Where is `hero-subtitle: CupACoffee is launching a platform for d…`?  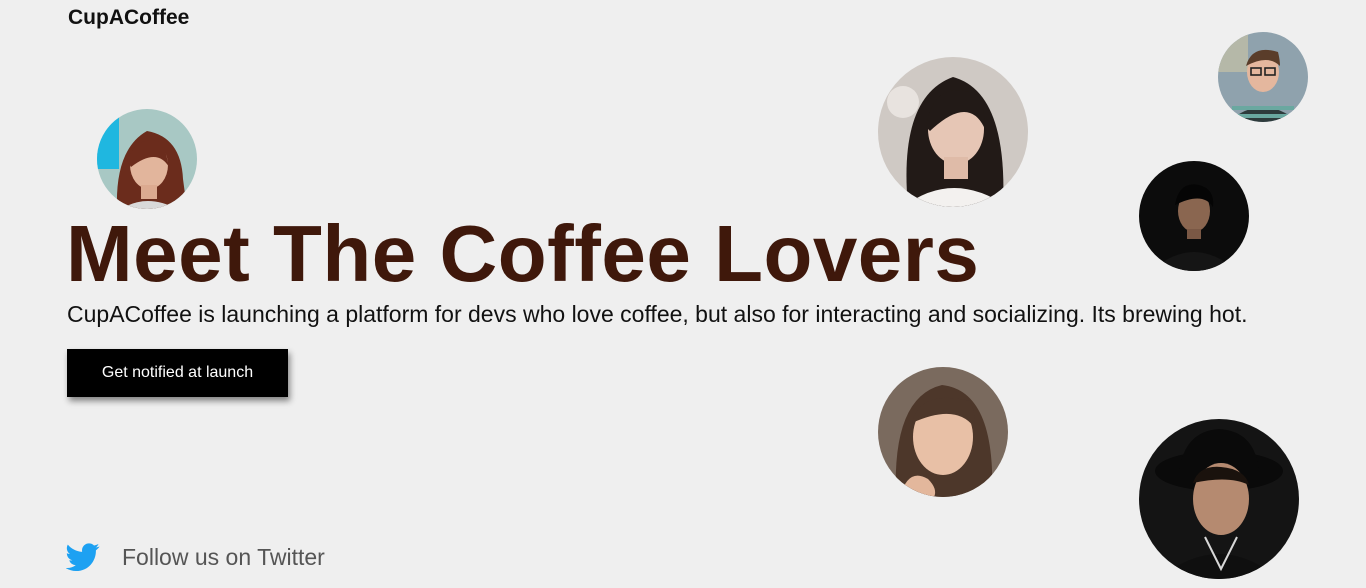 hero-subtitle: CupACoffee is launching a platform for d… is located at coordinates (657, 314).